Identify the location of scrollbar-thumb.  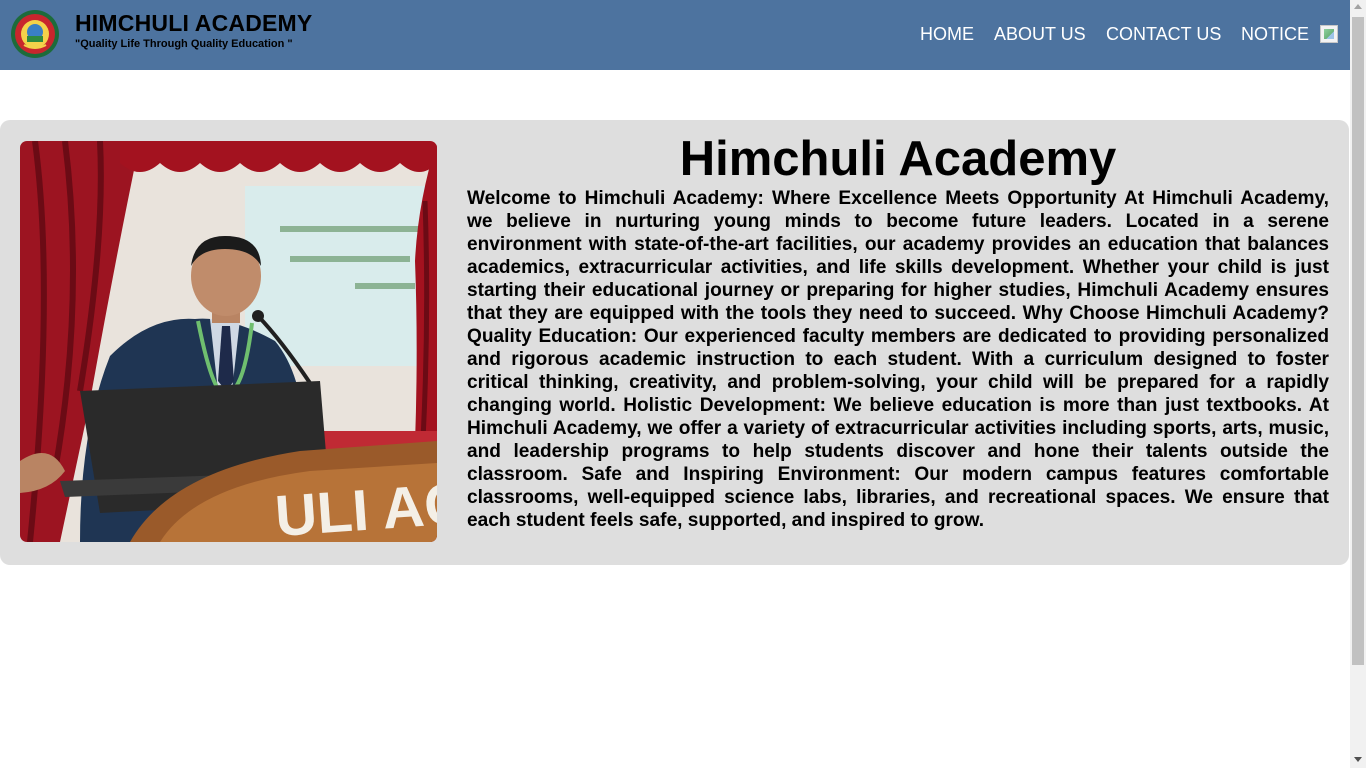
(1358, 341).